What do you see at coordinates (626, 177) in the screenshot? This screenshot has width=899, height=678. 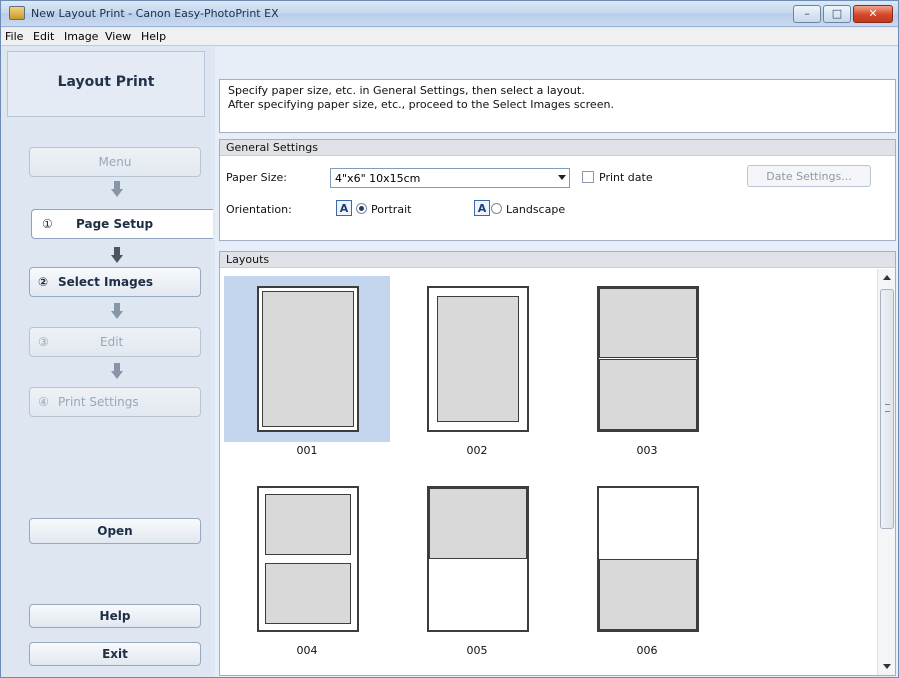 I see `print-date-label: Print date` at bounding box center [626, 177].